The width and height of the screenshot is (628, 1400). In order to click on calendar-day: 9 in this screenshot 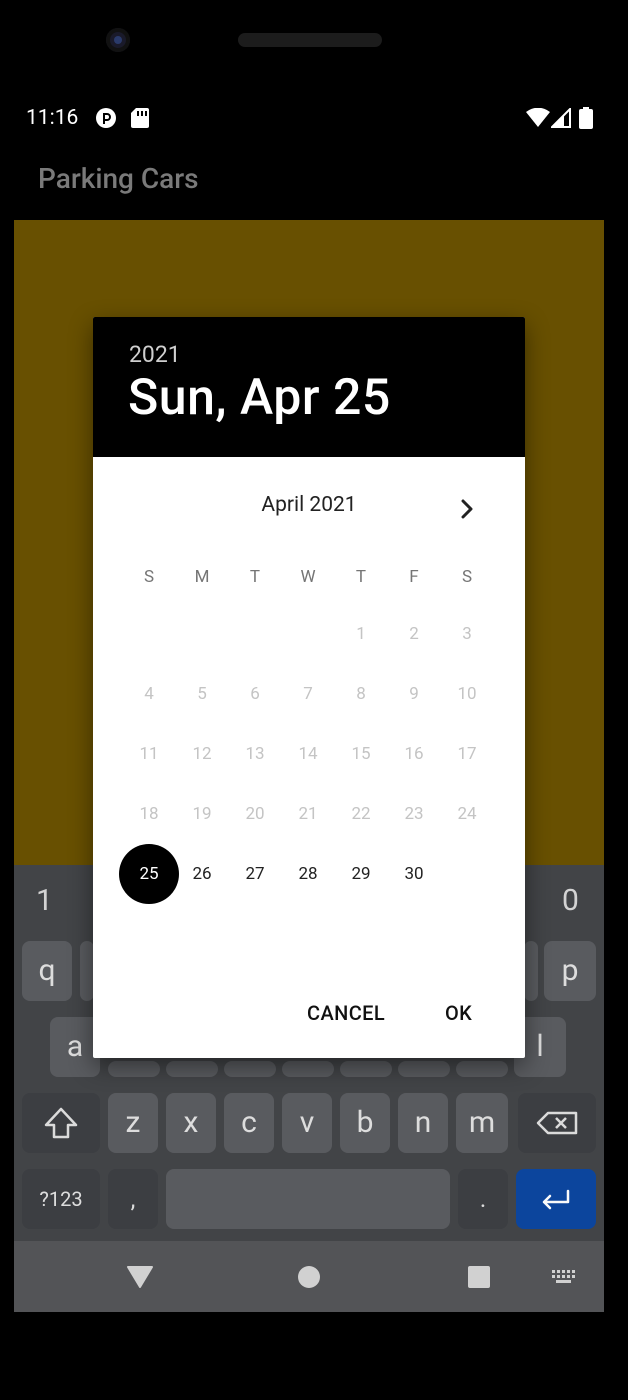, I will do `click(414, 694)`.